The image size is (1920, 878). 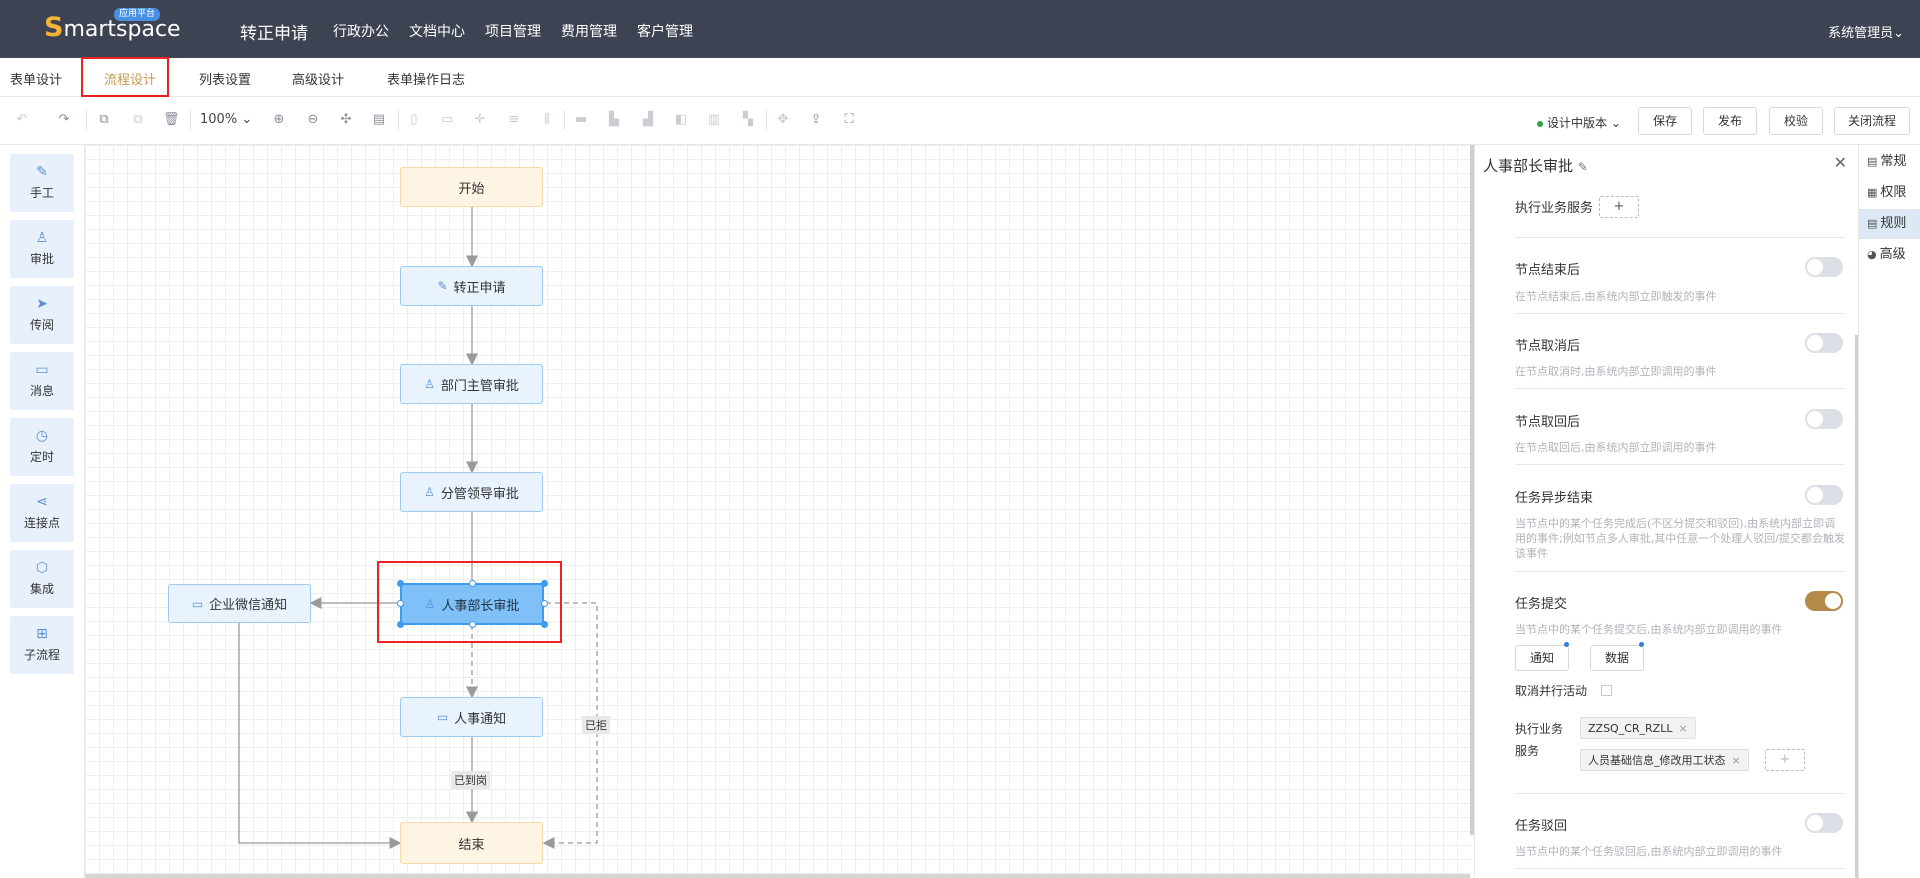 What do you see at coordinates (414, 120) in the screenshot?
I see `align-left-icon: ▯` at bounding box center [414, 120].